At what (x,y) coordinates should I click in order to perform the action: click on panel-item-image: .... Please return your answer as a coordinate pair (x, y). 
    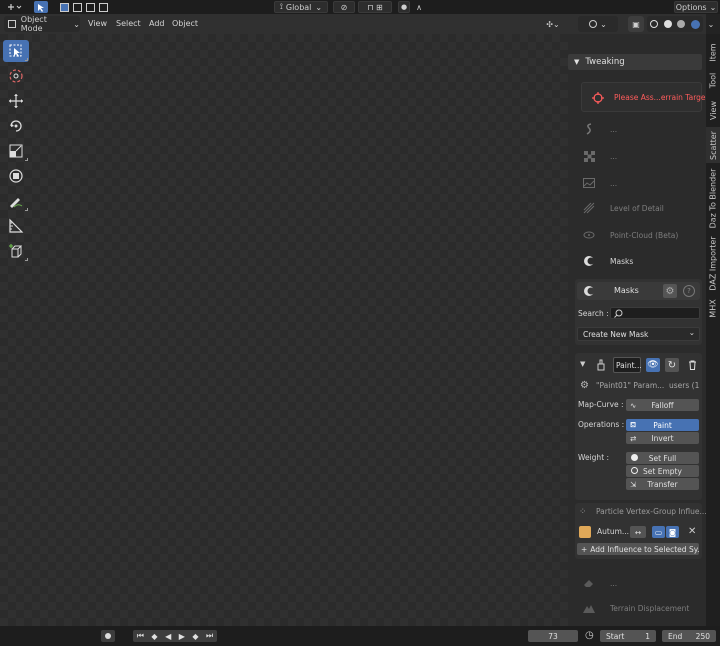
    Looking at the image, I should click on (599, 183).